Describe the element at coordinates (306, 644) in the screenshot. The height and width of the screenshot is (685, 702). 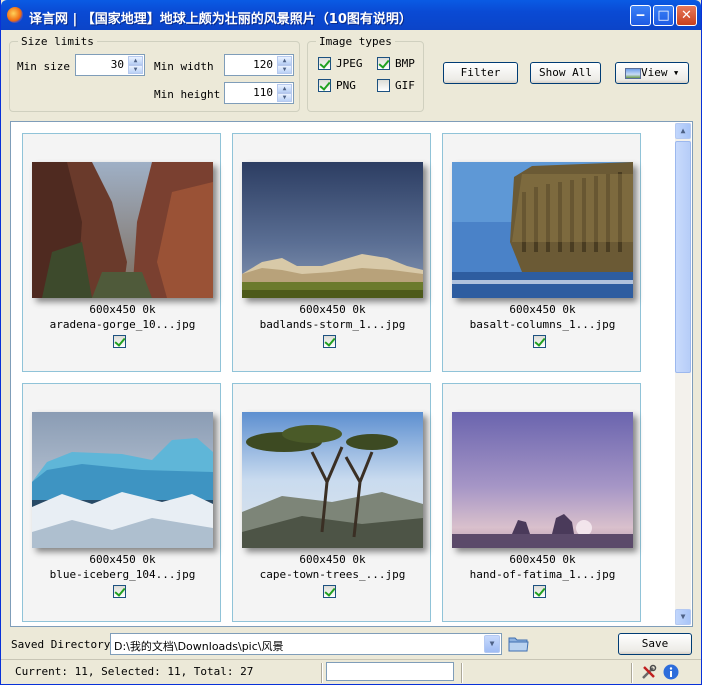
I see `saved-directory-combo: D:\我的文档\Downloads\pic\风景 ▼` at that location.